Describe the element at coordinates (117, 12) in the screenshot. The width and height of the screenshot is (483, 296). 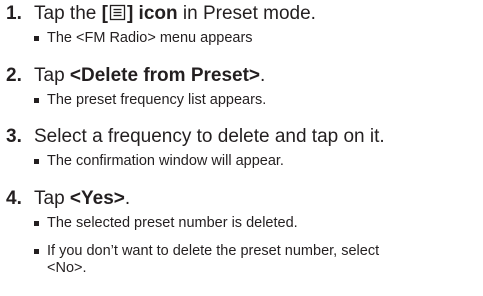
I see `list-menu-icon` at that location.